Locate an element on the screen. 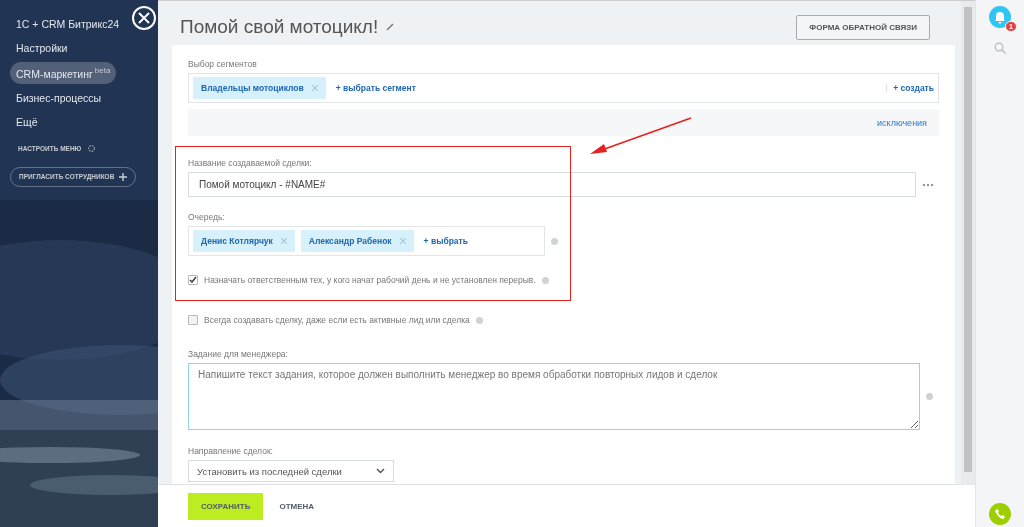 This screenshot has width=1024, height=527. close-button is located at coordinates (144, 18).